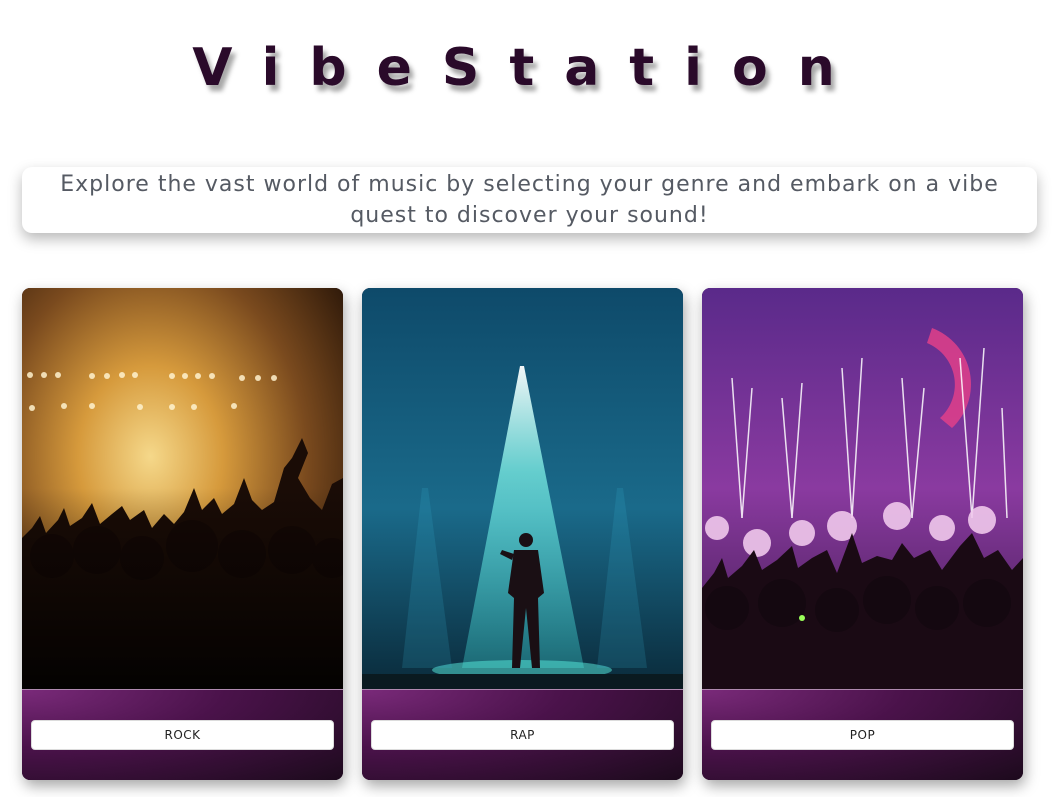 This screenshot has width=1057, height=797. I want to click on genre-card-footer: POP, so click(862, 734).